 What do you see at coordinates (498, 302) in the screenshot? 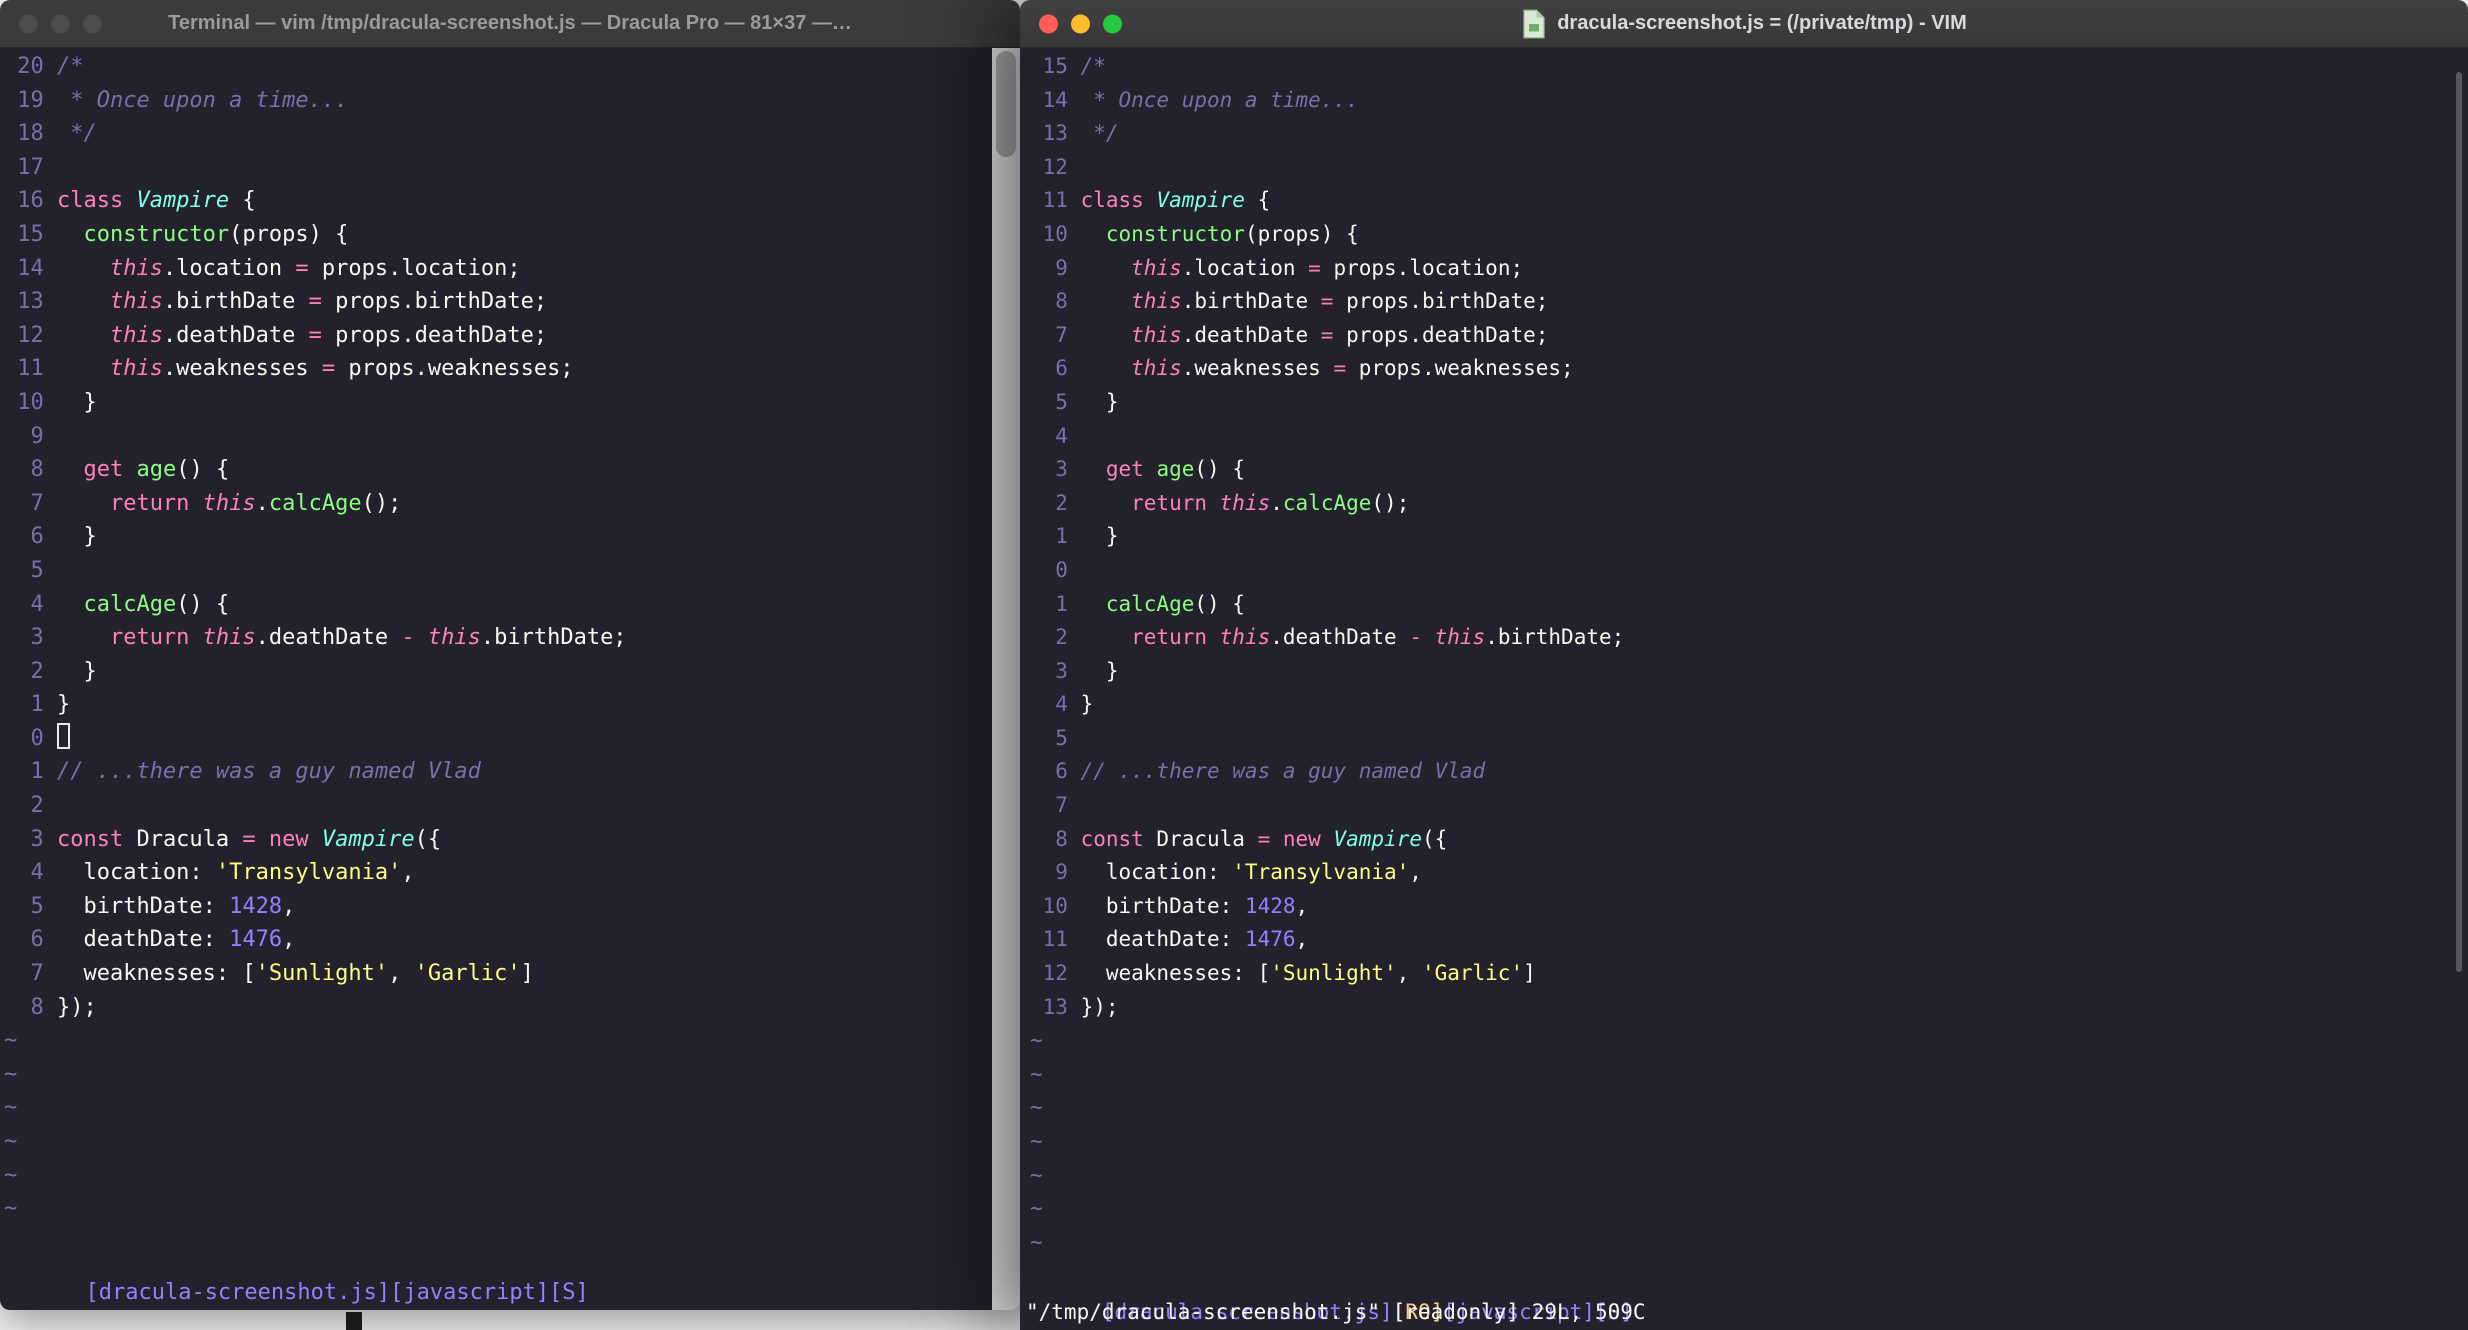
I see `code-line: 13 this.birthDate = props.birthDate;` at bounding box center [498, 302].